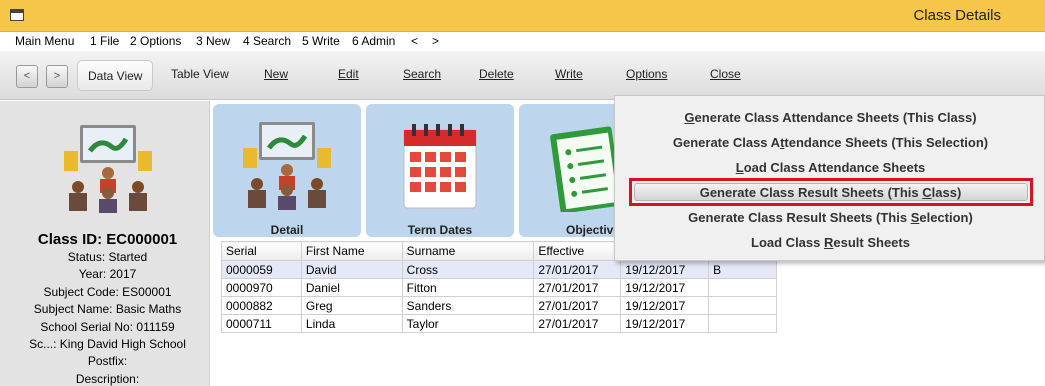  I want to click on school-serial-field: School Serial No: 011159, so click(107, 327).